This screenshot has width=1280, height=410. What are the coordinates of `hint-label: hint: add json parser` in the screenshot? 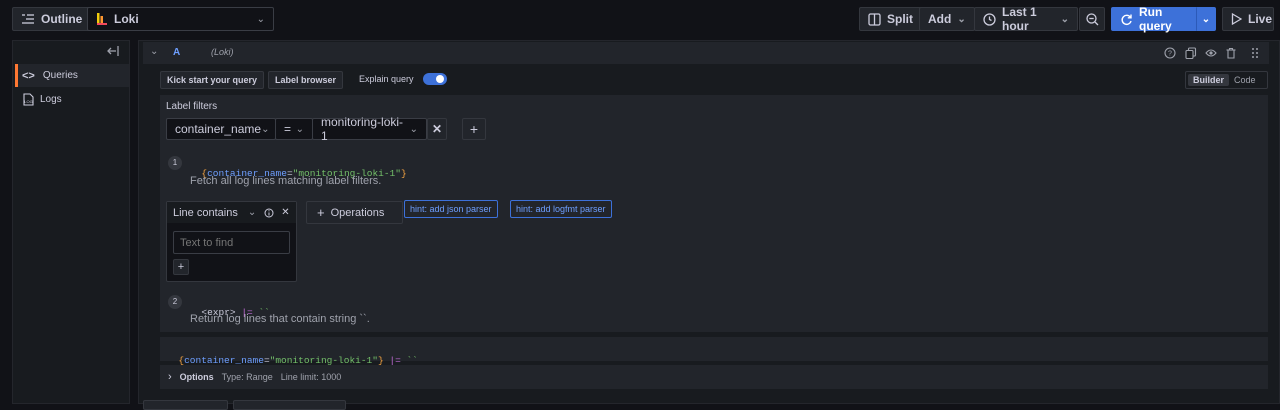 It's located at (451, 209).